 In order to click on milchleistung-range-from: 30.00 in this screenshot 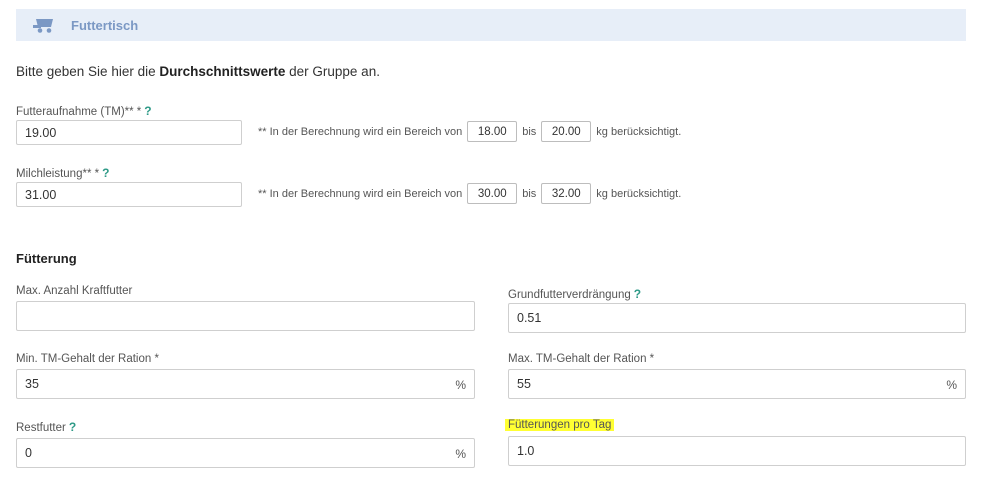, I will do `click(492, 193)`.